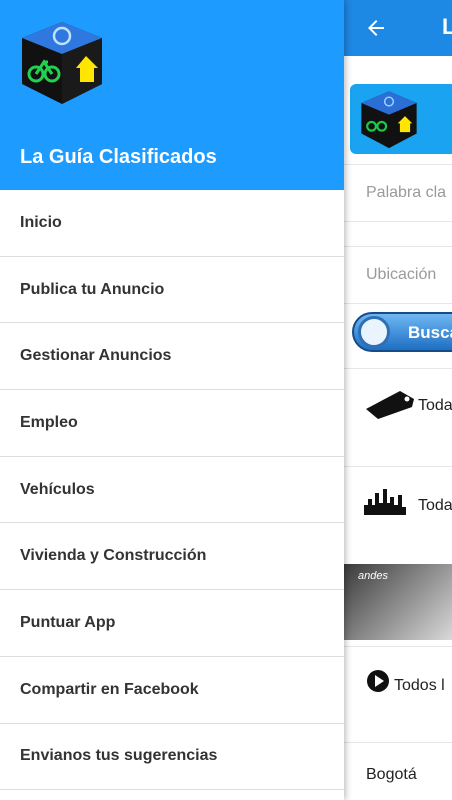 This screenshot has width=452, height=800. Describe the element at coordinates (402, 332) in the screenshot. I see `search-button: Busca` at that location.